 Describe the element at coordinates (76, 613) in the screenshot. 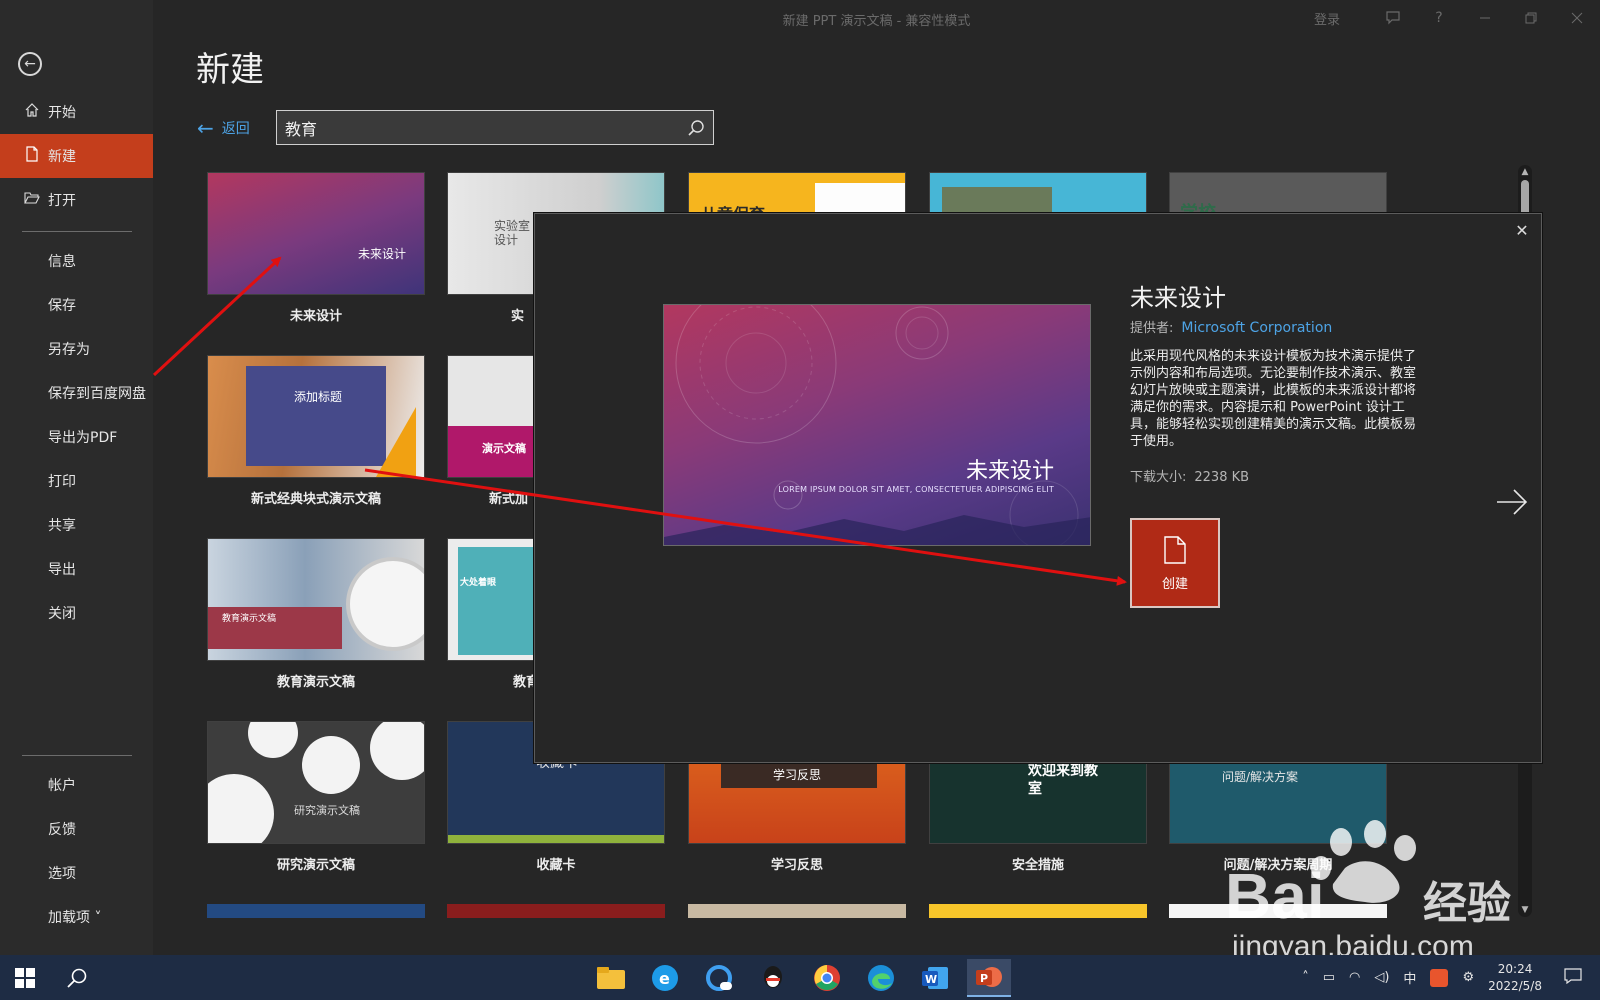

I see `sidebar-item-close: 关闭` at that location.